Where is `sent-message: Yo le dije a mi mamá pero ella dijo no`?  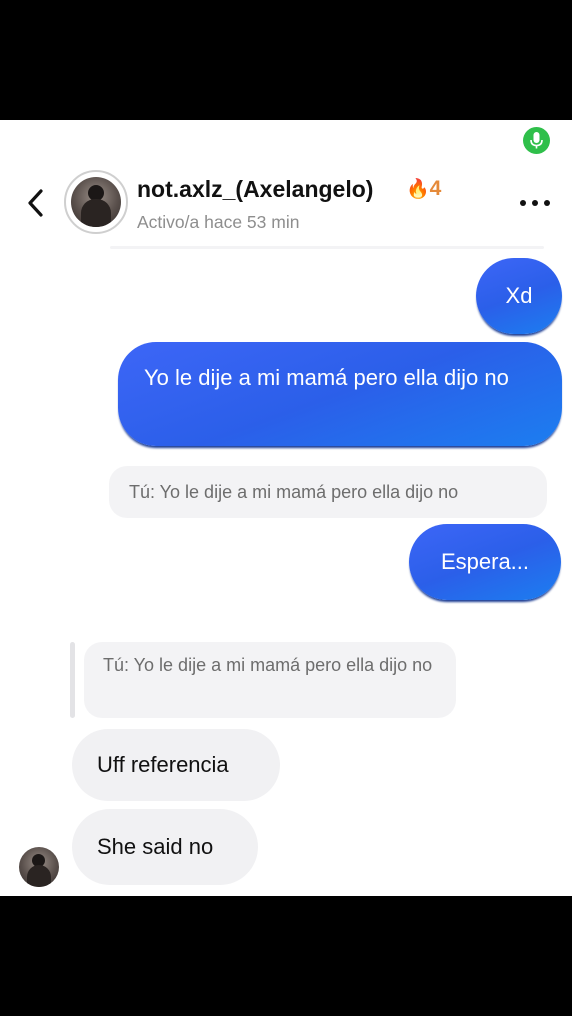 sent-message: Yo le dije a mi mamá pero ella dijo no is located at coordinates (340, 394).